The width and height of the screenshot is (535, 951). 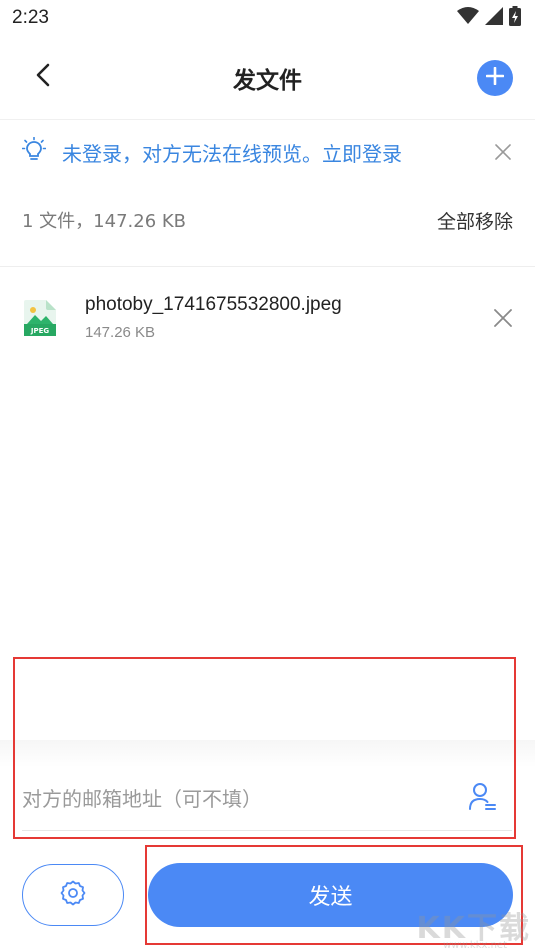 I want to click on add-file-button, so click(x=495, y=78).